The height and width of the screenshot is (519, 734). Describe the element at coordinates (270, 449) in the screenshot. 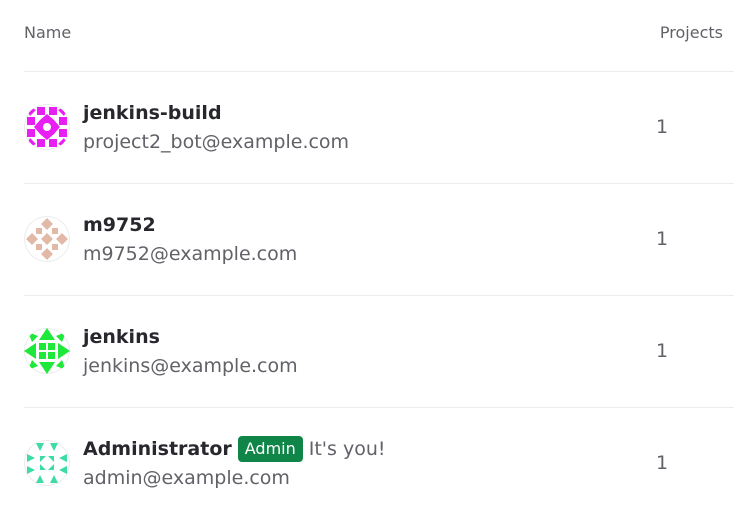

I see `admin-badge: Admin` at that location.